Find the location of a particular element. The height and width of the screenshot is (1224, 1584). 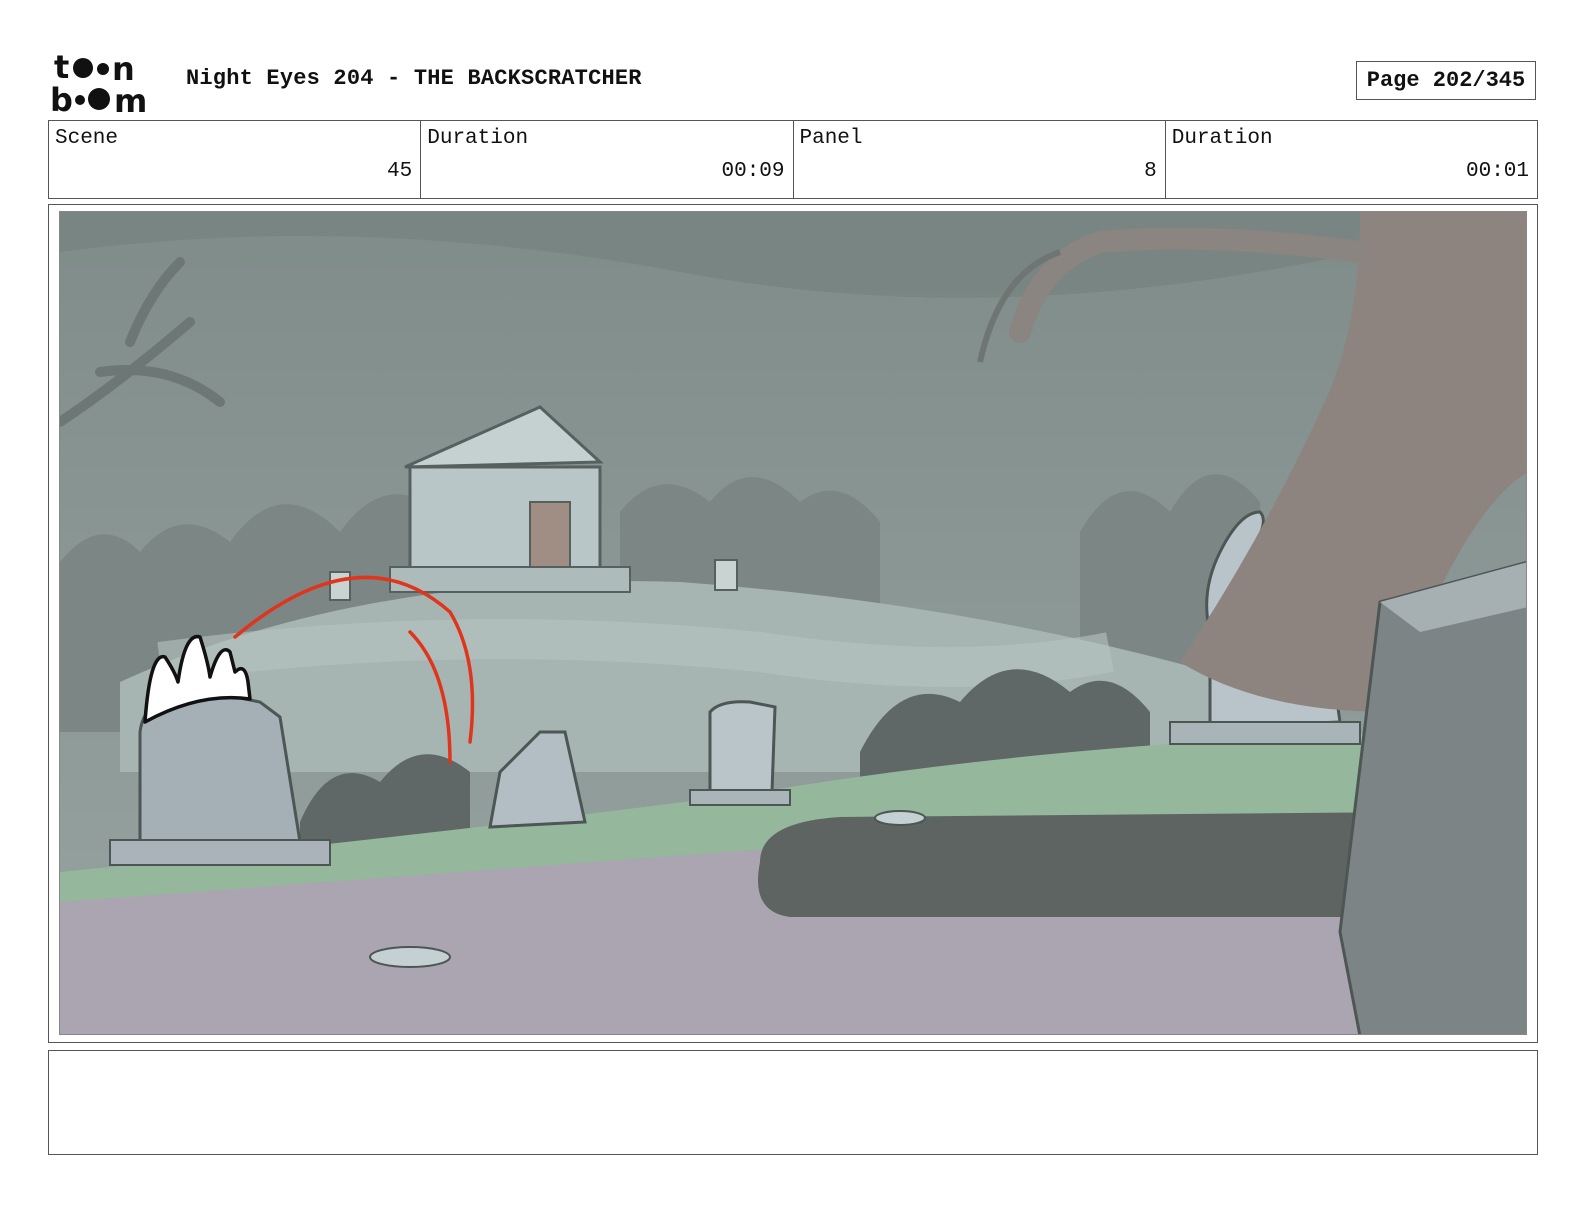

scene-duration-value: 00:09 is located at coordinates (753, 171).